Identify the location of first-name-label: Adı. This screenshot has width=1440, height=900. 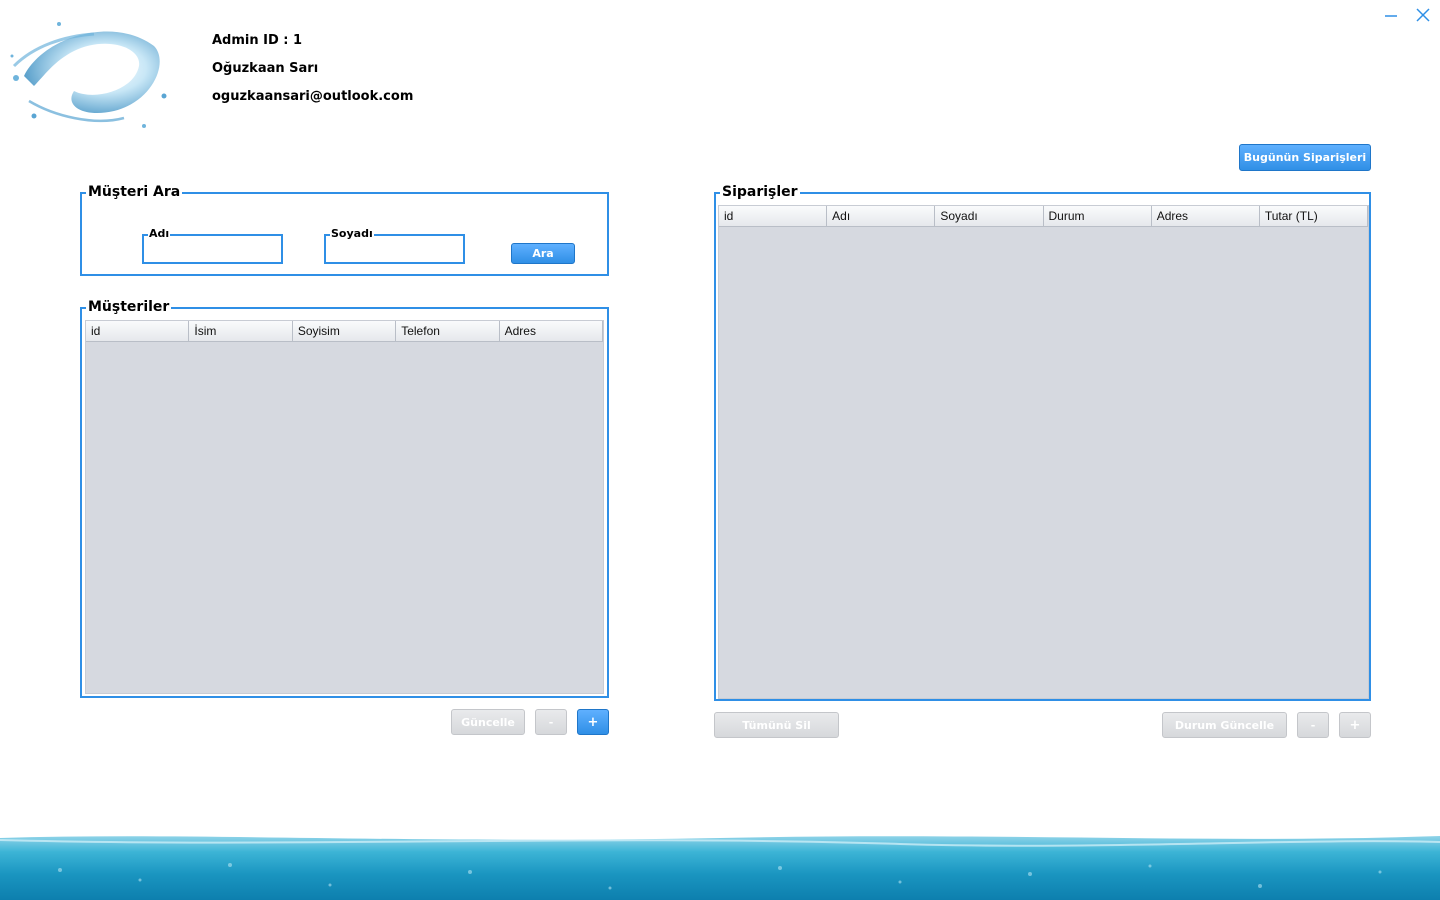
(159, 233).